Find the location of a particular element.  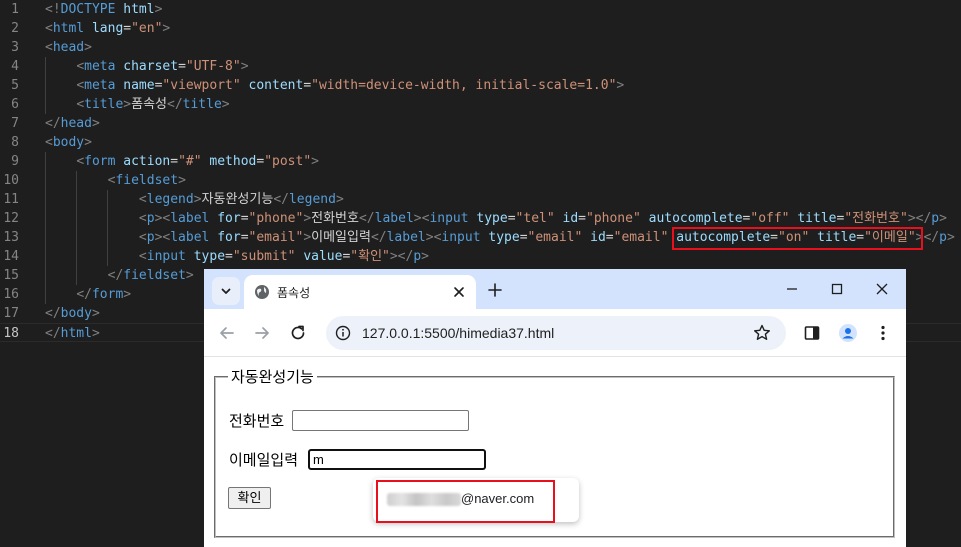

forward-arrow-icon is located at coordinates (262, 333).